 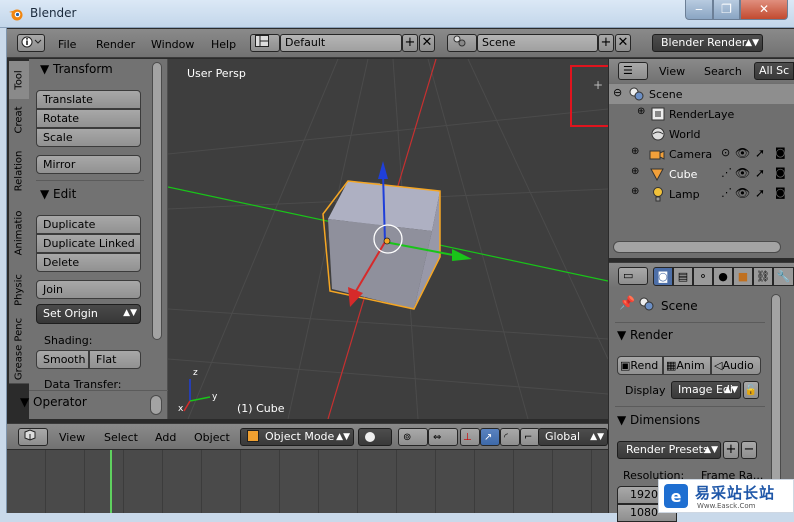 I want to click on delete-button: Delete, so click(x=88, y=262).